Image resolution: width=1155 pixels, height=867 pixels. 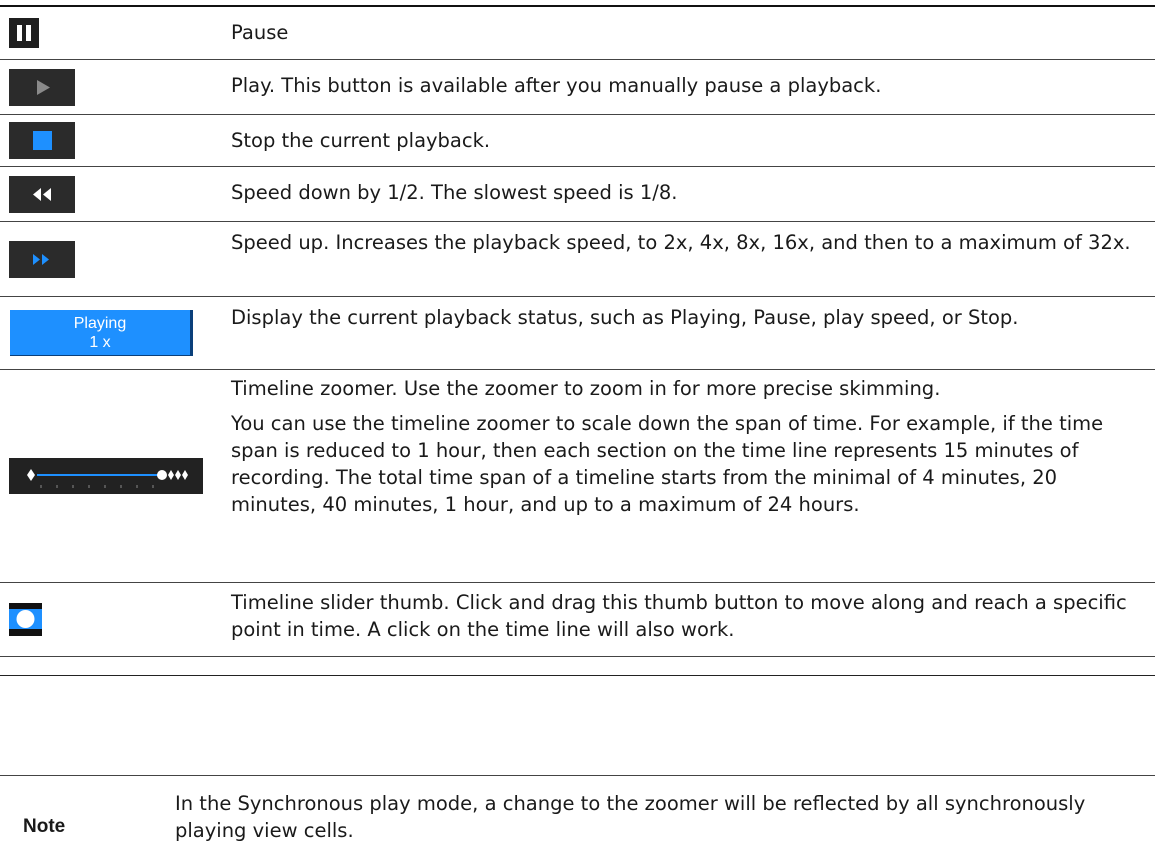 What do you see at coordinates (42, 259) in the screenshot?
I see `fast-forward-icon` at bounding box center [42, 259].